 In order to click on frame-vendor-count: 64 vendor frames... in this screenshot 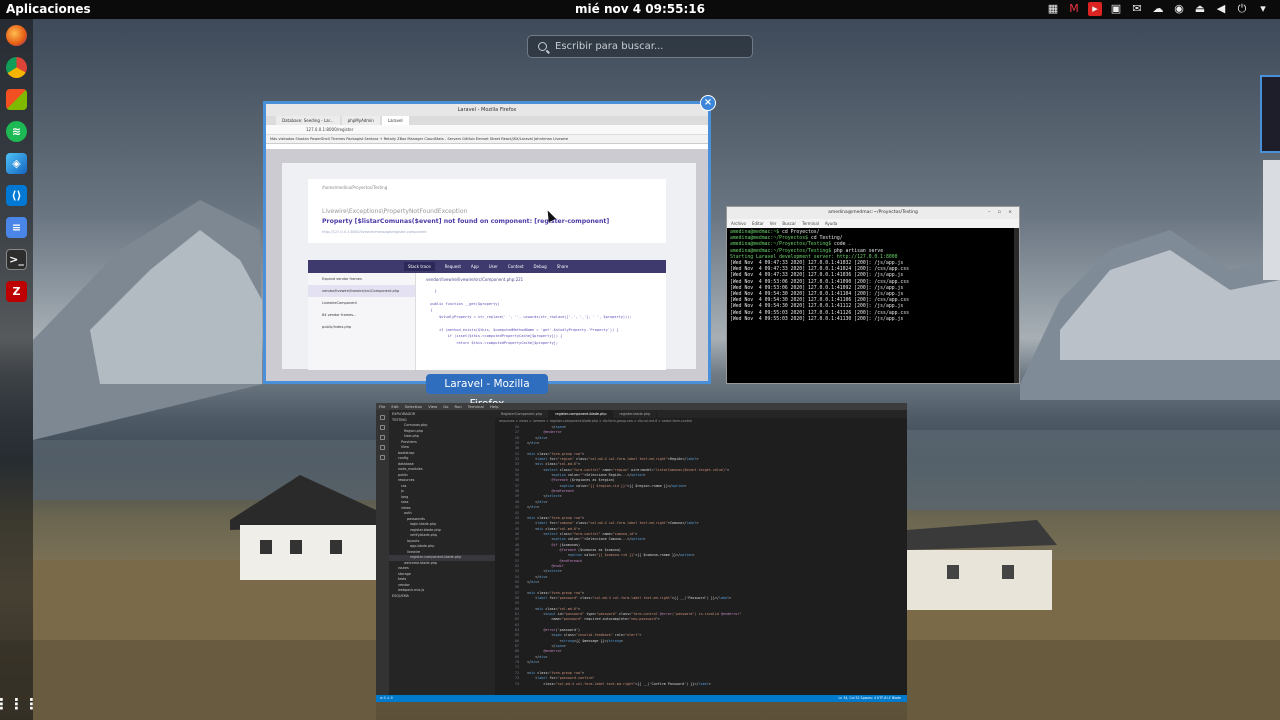, I will do `click(361, 315)`.